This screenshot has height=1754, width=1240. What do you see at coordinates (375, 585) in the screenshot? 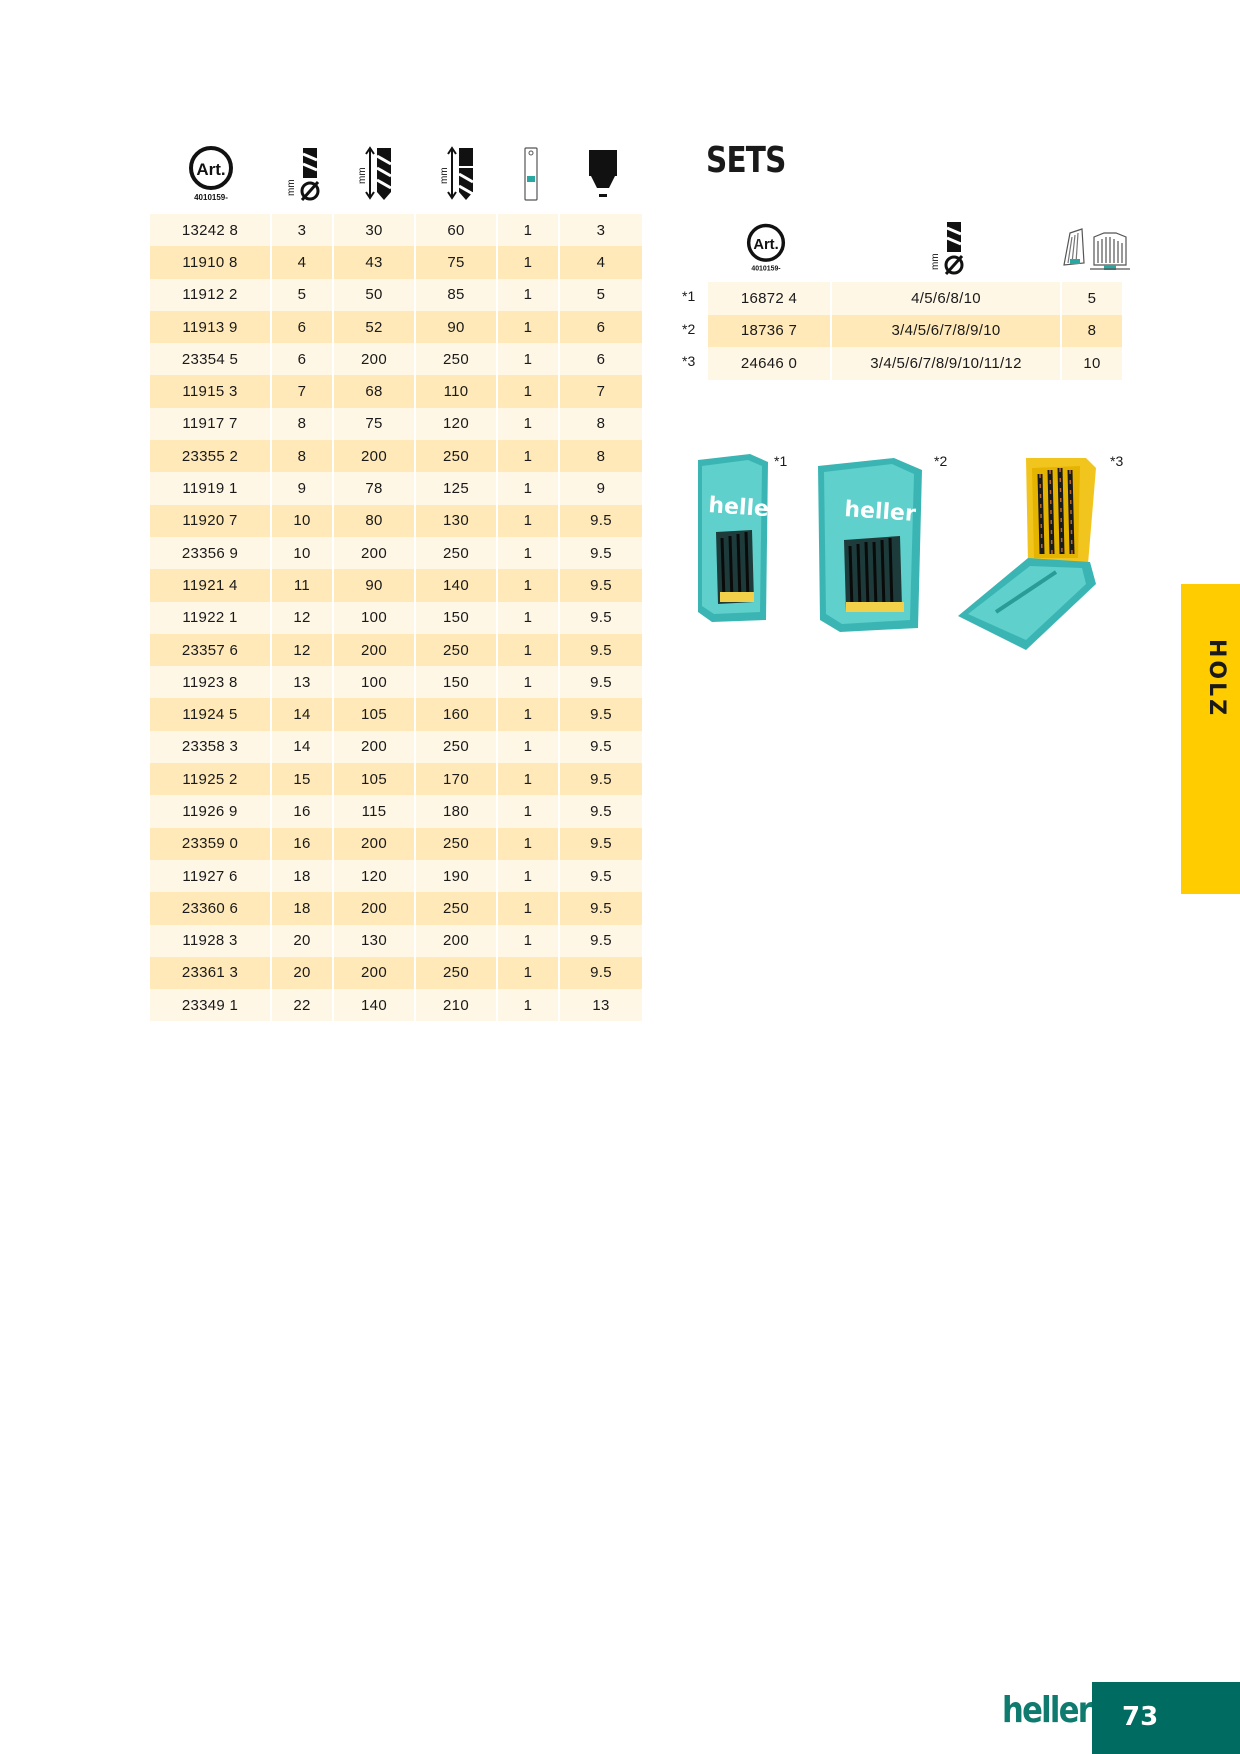
I see `table-cell: 90` at bounding box center [375, 585].